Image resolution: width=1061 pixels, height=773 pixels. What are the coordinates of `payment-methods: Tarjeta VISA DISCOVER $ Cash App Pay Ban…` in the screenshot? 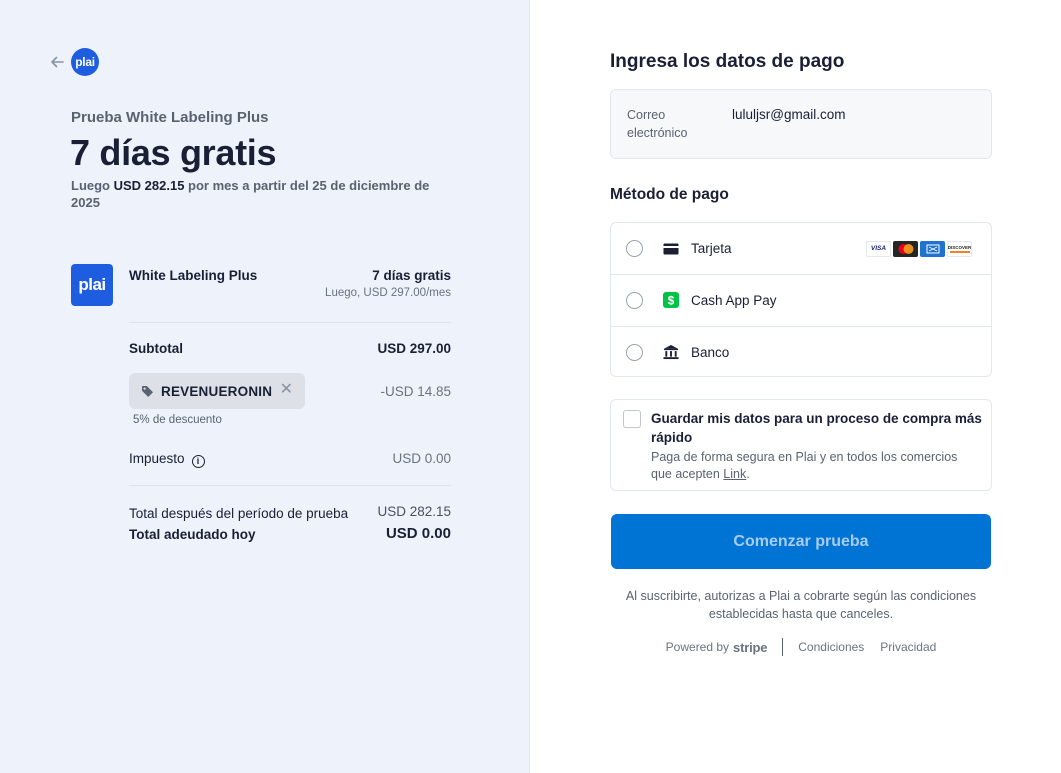 It's located at (801, 299).